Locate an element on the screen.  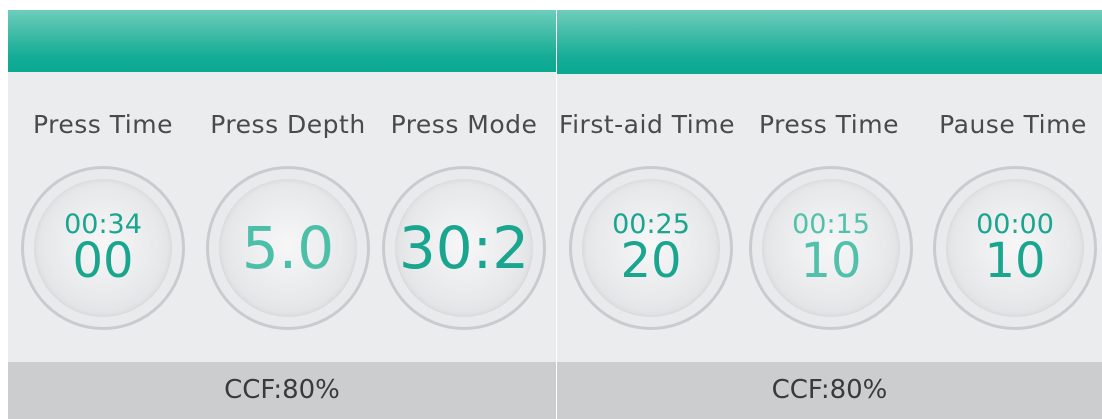
metric-label: Pause Time is located at coordinates (1013, 124).